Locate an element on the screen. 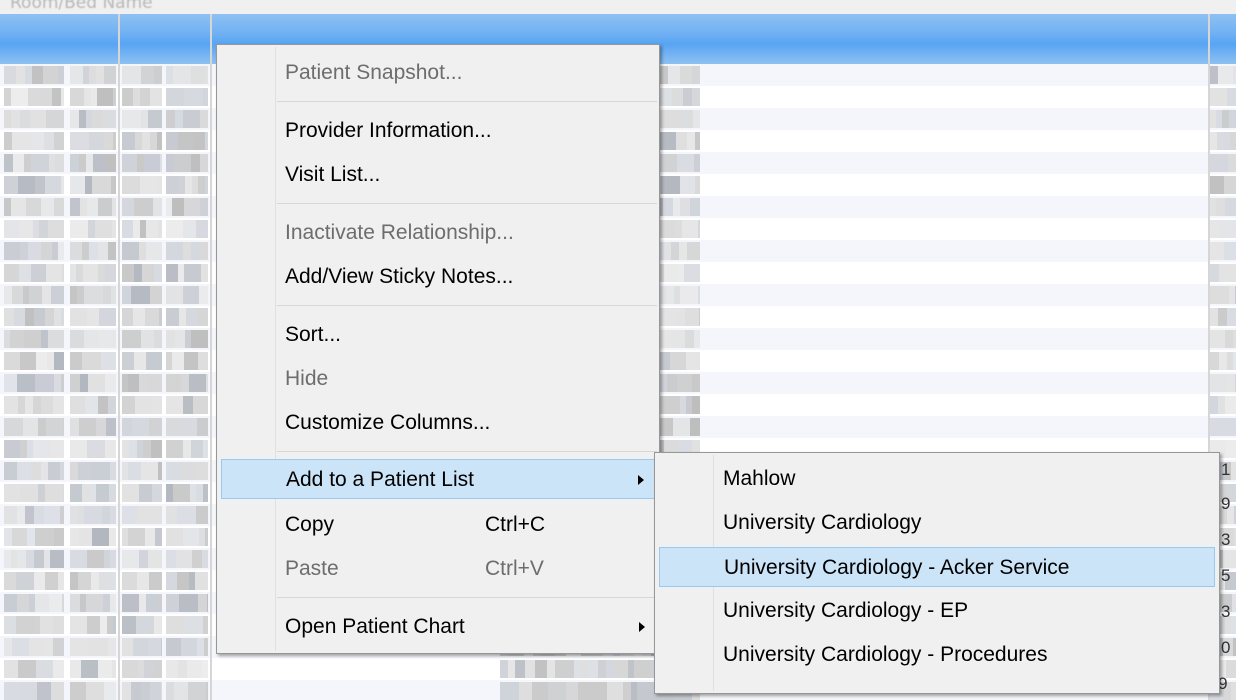 The image size is (1236, 700). submenu-item-mahlow: Mahlow is located at coordinates (937, 479).